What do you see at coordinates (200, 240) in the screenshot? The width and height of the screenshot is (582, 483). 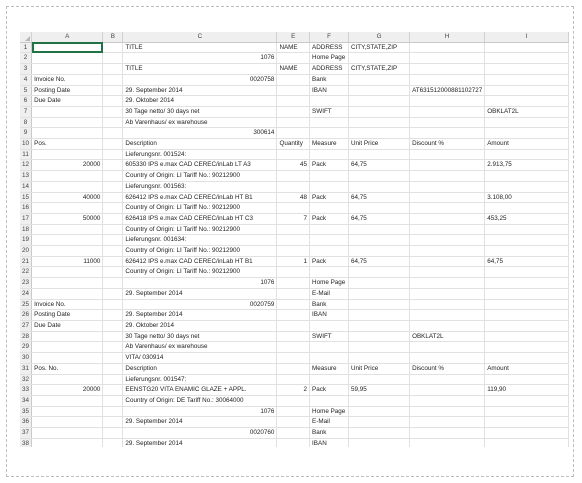 I see `cell-c: Lieferungsnr. 001634:` at bounding box center [200, 240].